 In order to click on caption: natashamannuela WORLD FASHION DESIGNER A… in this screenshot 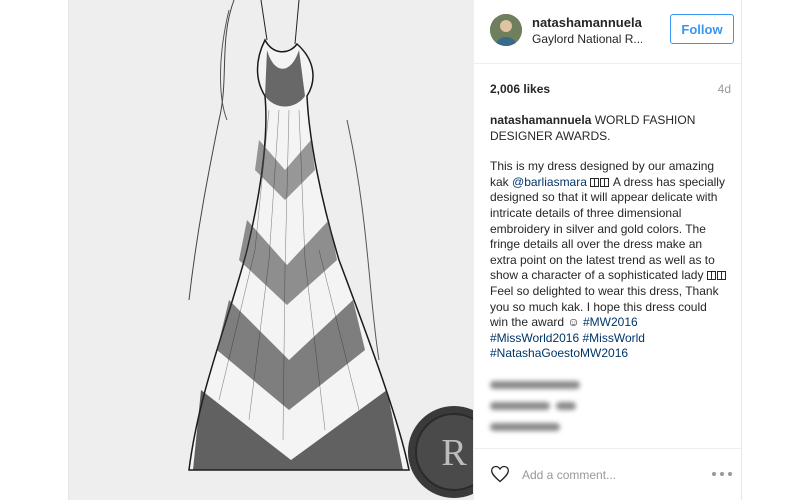, I will do `click(609, 237)`.